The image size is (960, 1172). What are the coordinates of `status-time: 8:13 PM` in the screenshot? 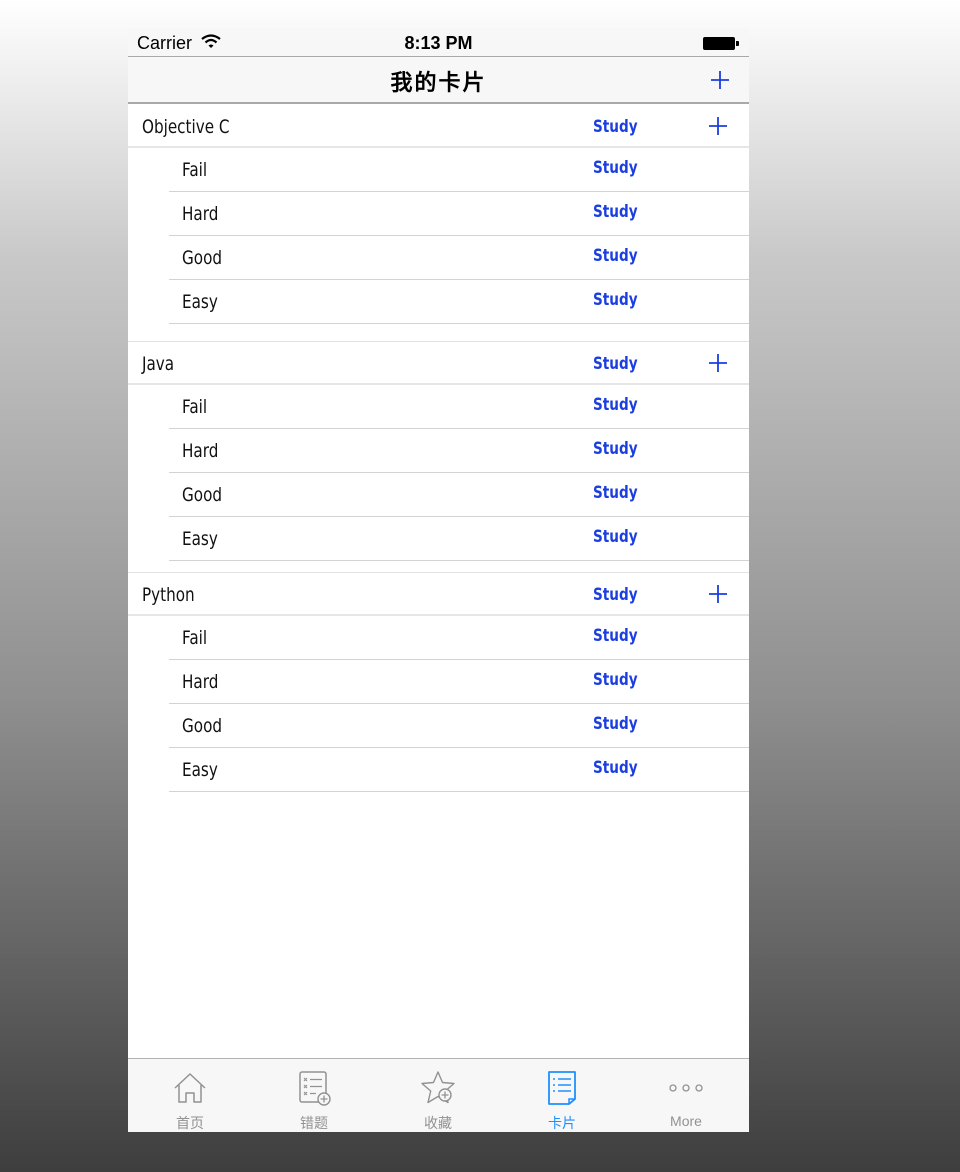 It's located at (438, 43).